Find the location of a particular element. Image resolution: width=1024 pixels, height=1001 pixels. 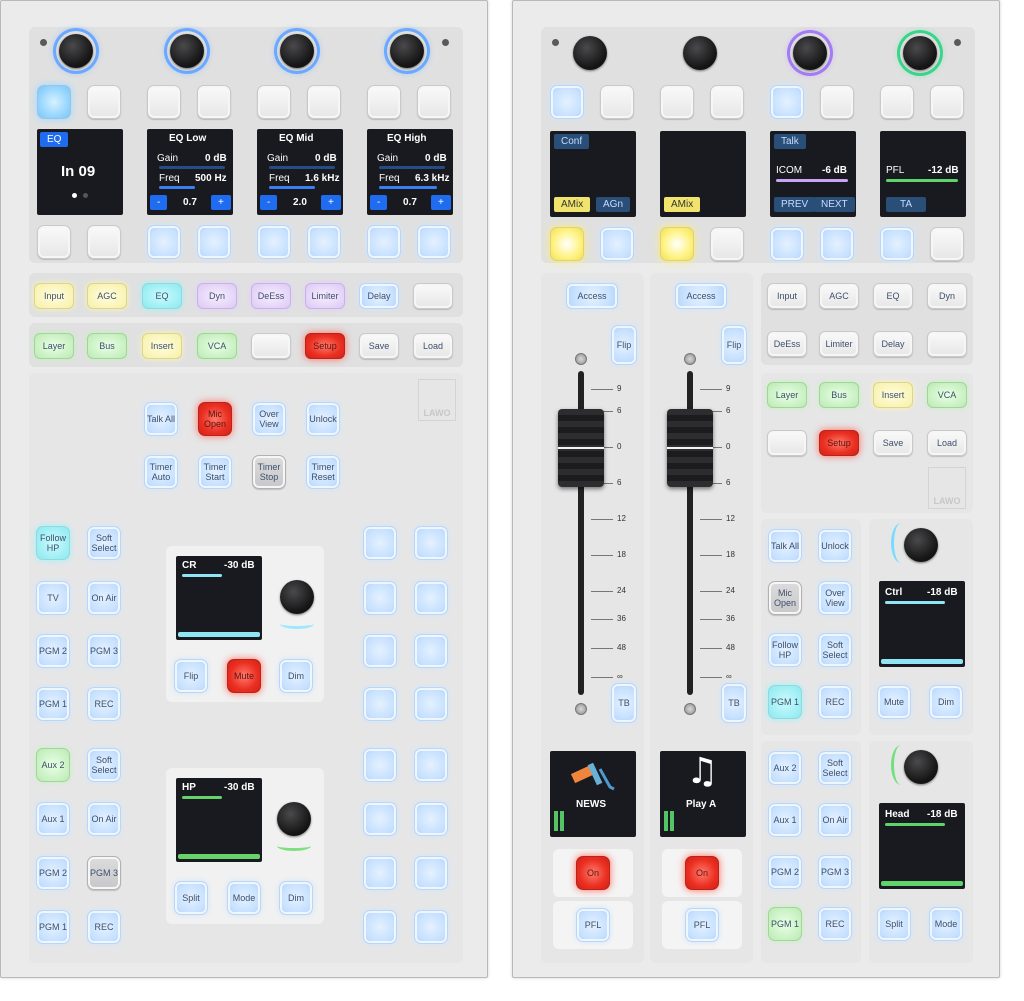

channel-fader is located at coordinates (581, 448).